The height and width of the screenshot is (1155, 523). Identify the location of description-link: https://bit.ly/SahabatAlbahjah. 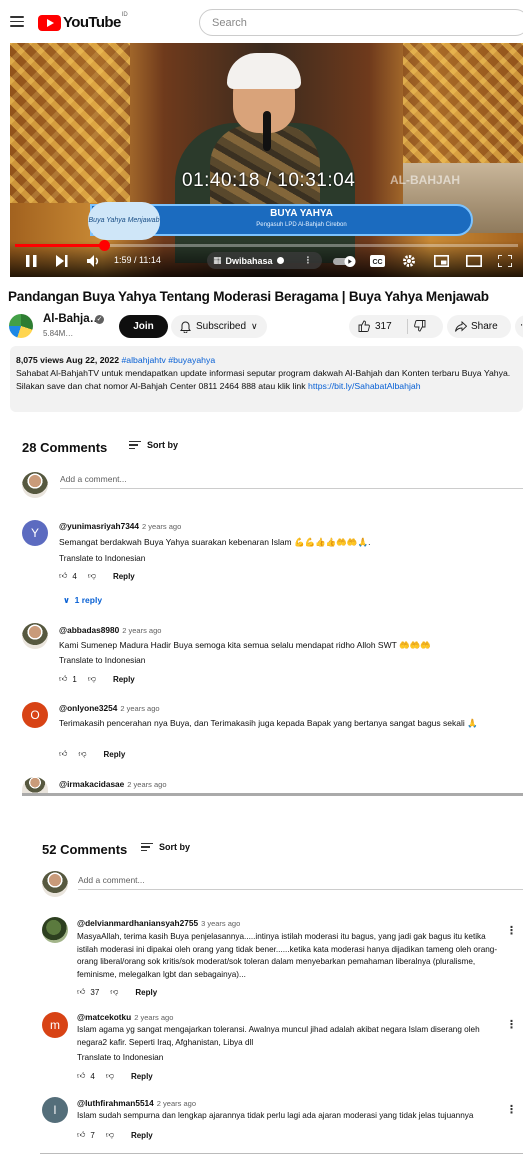
(364, 386).